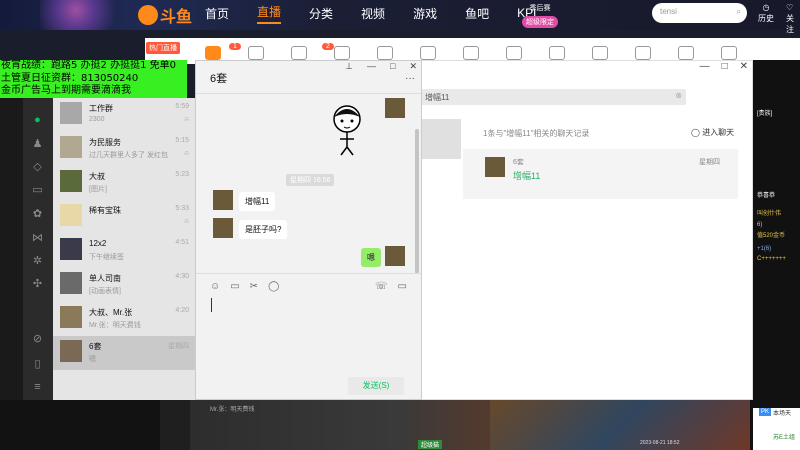  I want to click on overlay-line-1: 夜宵战绩：跑路5 办挺2 办挺挺1 免单0, so click(88, 65).